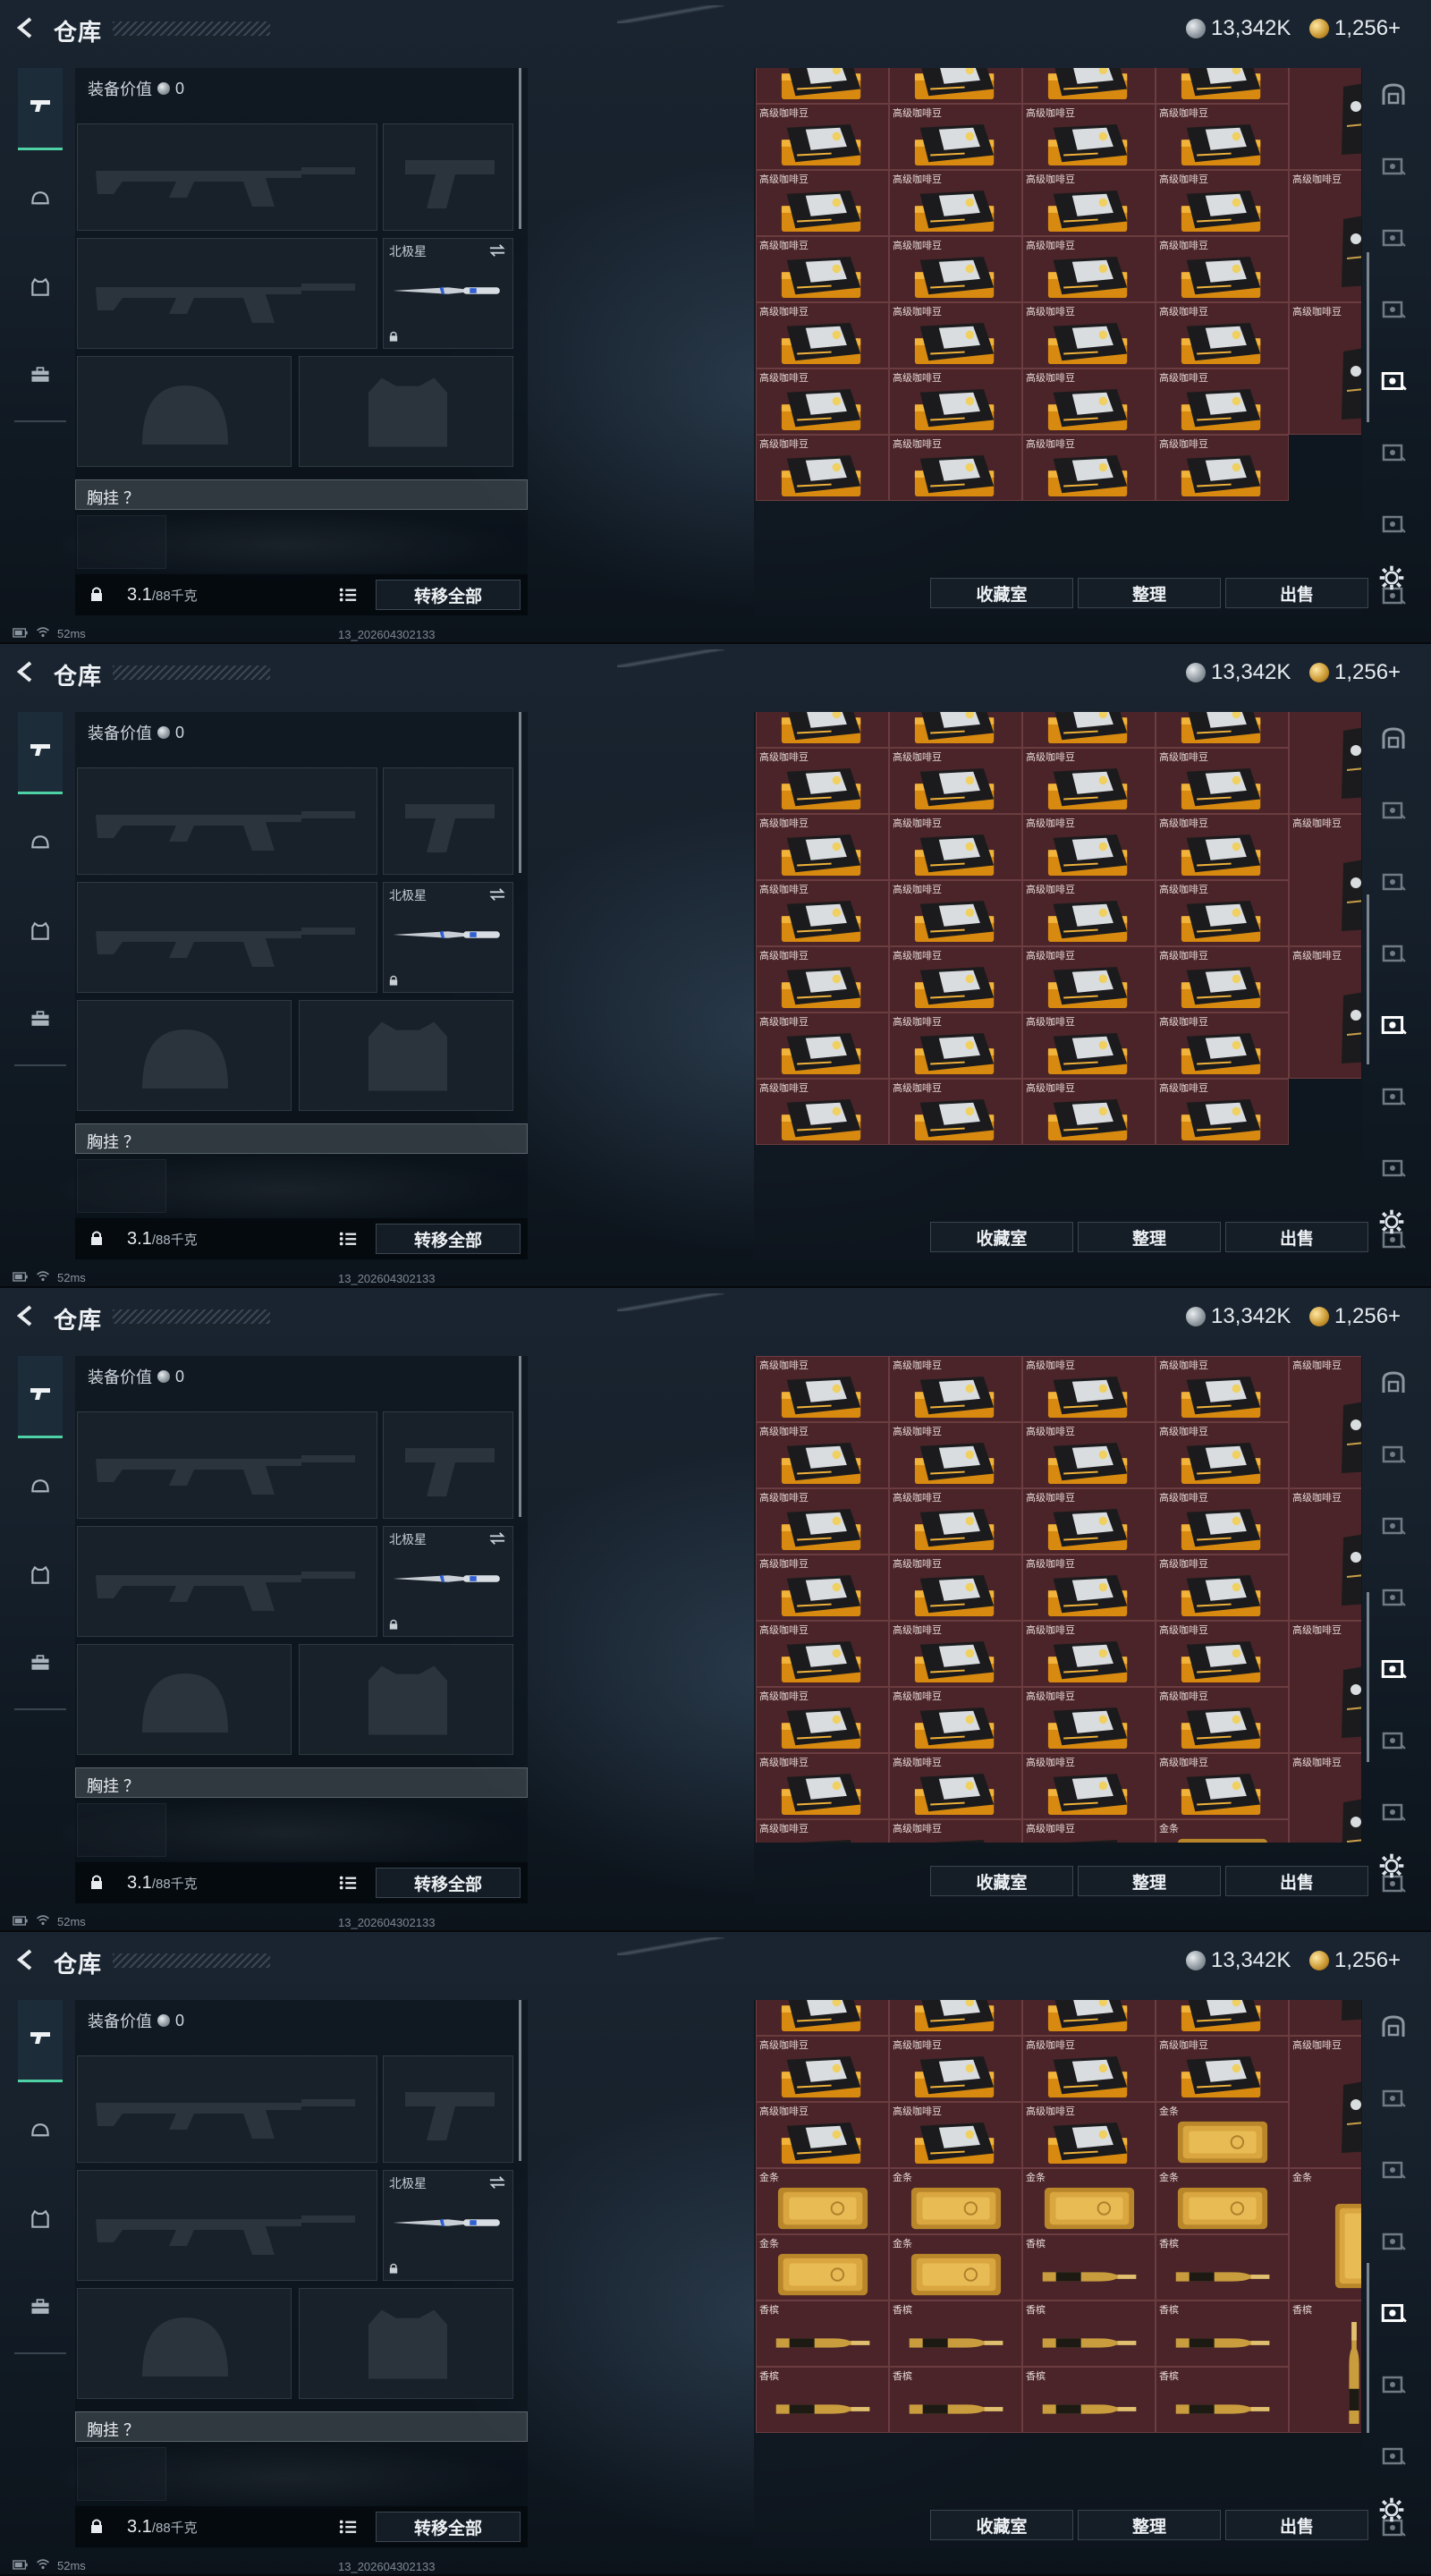 This screenshot has width=1431, height=2576. I want to click on secondary-weapon-slot, so click(227, 1581).